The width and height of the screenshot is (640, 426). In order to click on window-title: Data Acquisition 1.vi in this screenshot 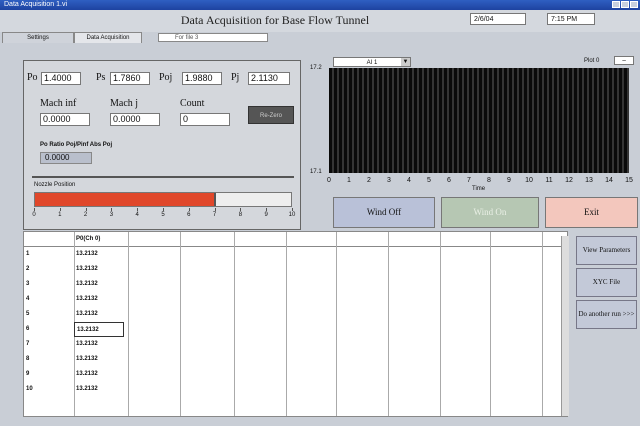, I will do `click(36, 4)`.